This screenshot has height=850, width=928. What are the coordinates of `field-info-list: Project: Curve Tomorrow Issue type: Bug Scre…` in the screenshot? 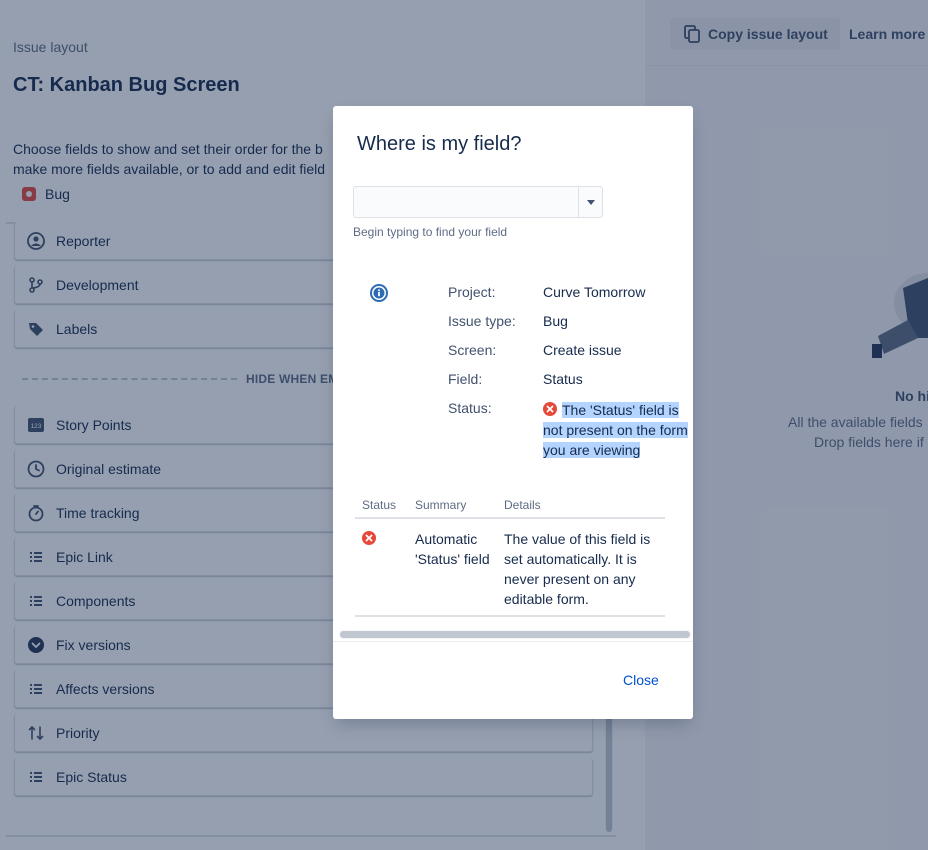 It's located at (568, 372).